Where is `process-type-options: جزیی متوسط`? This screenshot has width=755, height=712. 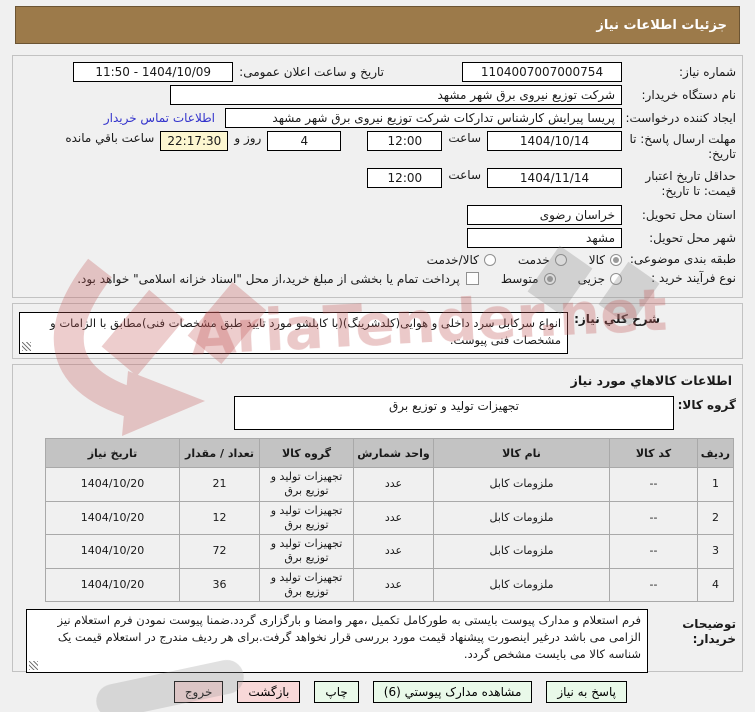
process-type-options: جزیی متوسط is located at coordinates (550, 279).